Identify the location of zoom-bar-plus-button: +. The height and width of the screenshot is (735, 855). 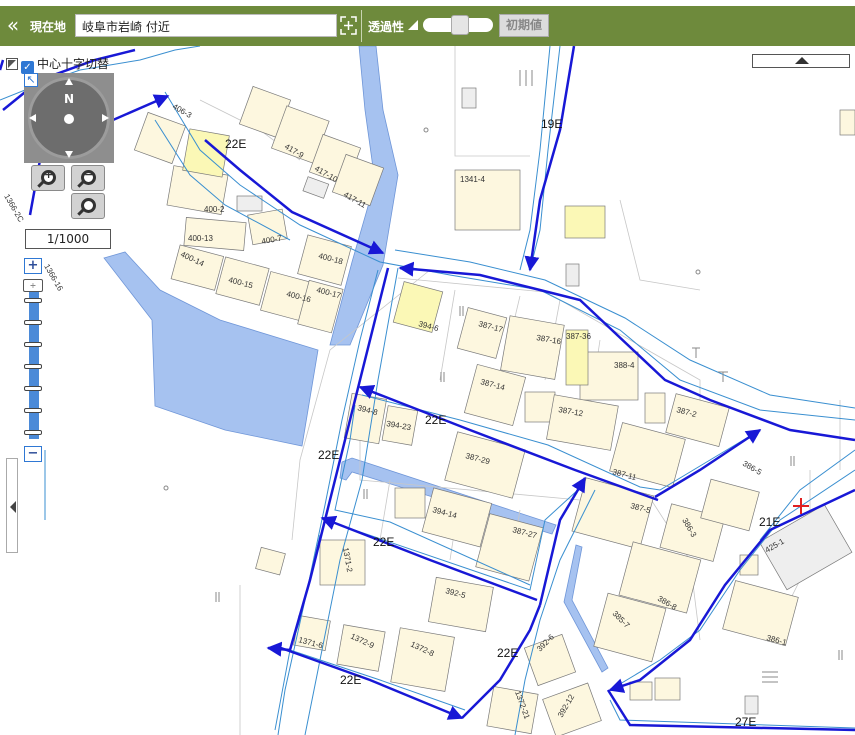
(33, 266).